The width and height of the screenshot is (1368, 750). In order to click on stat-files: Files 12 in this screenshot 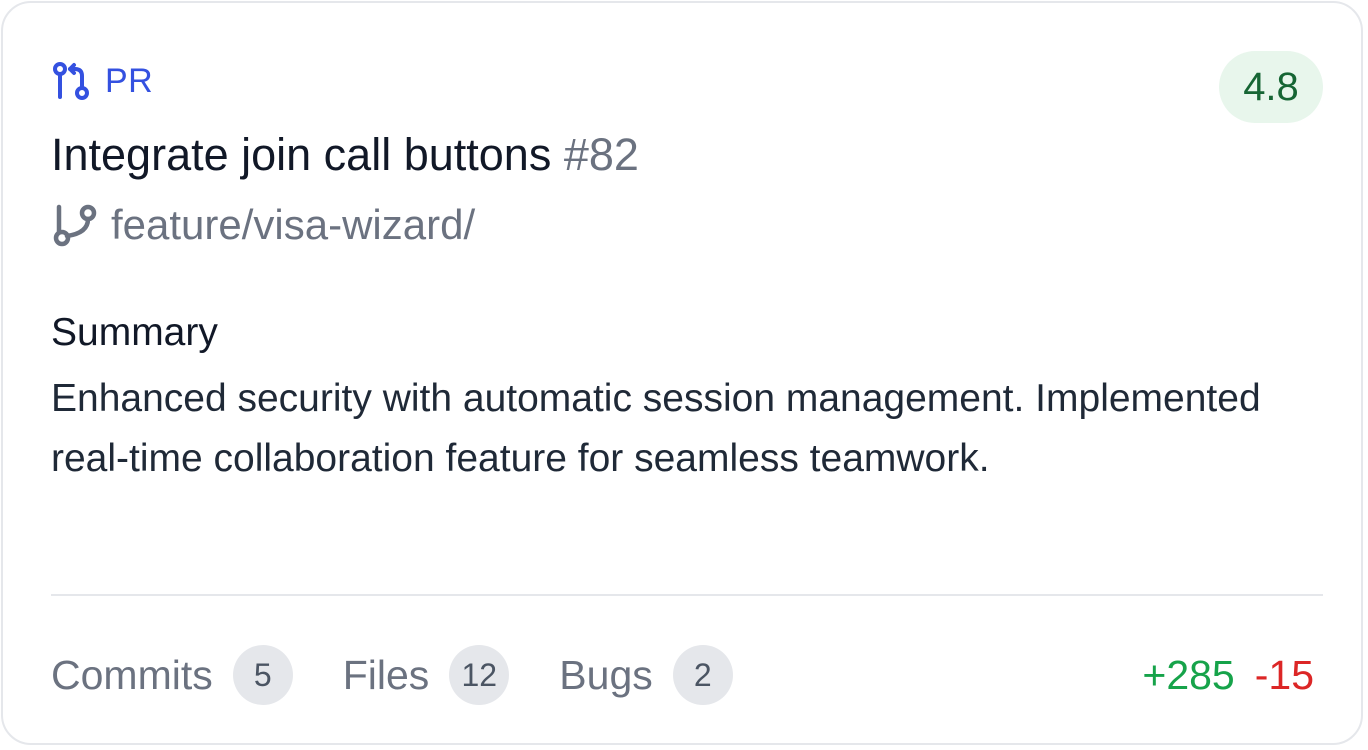, I will do `click(426, 675)`.